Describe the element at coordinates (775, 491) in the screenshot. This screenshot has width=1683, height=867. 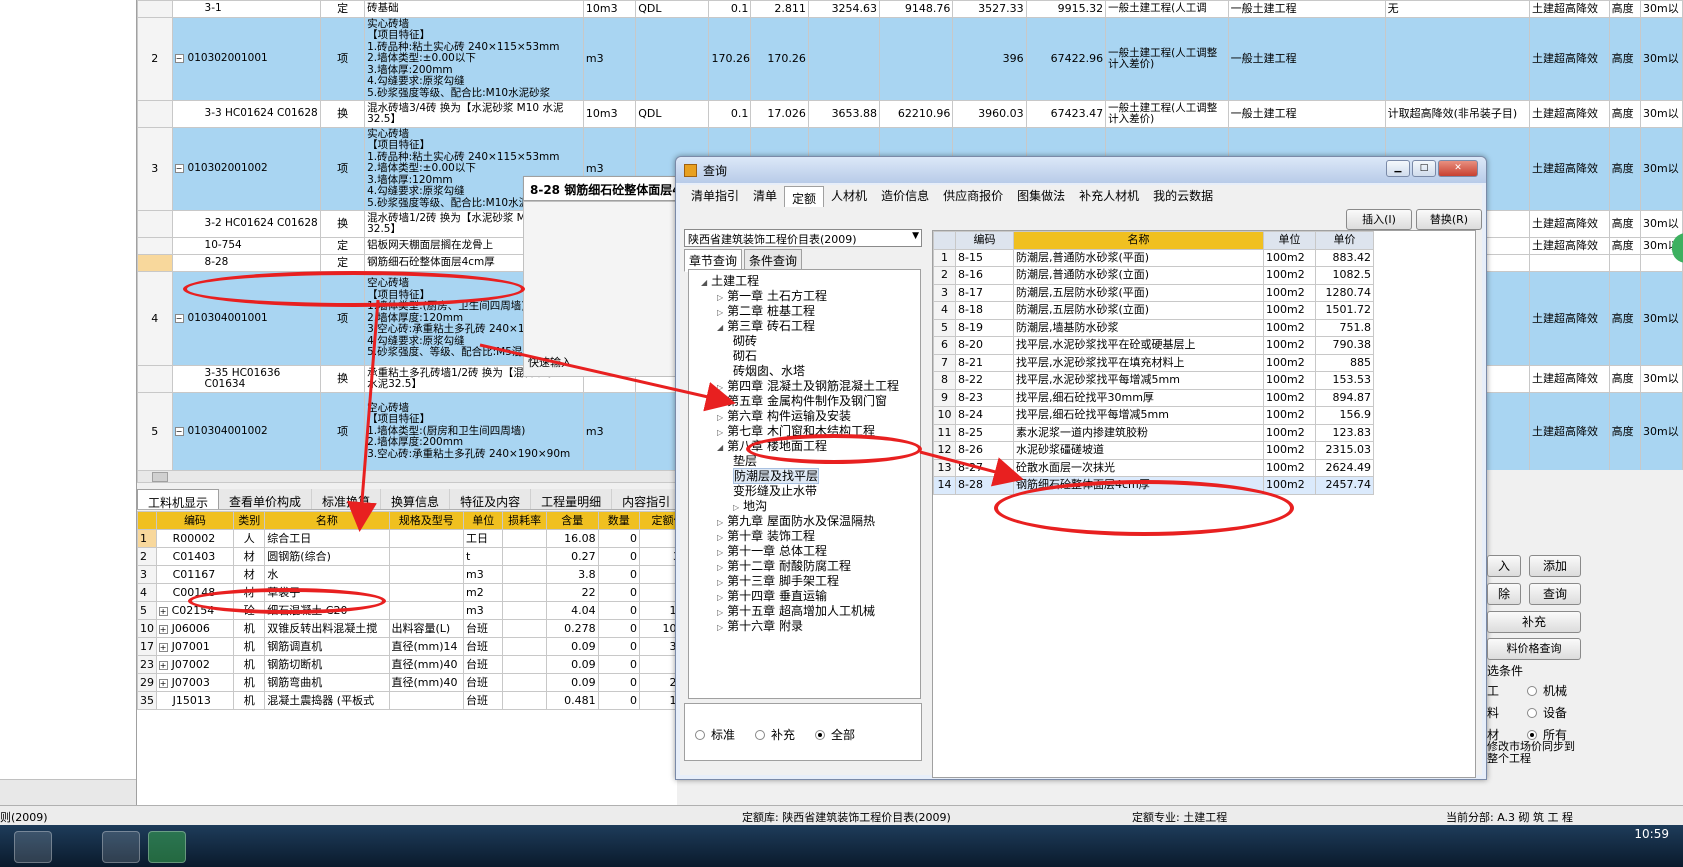
I see `tree-node: 变形缝及止水带` at that location.